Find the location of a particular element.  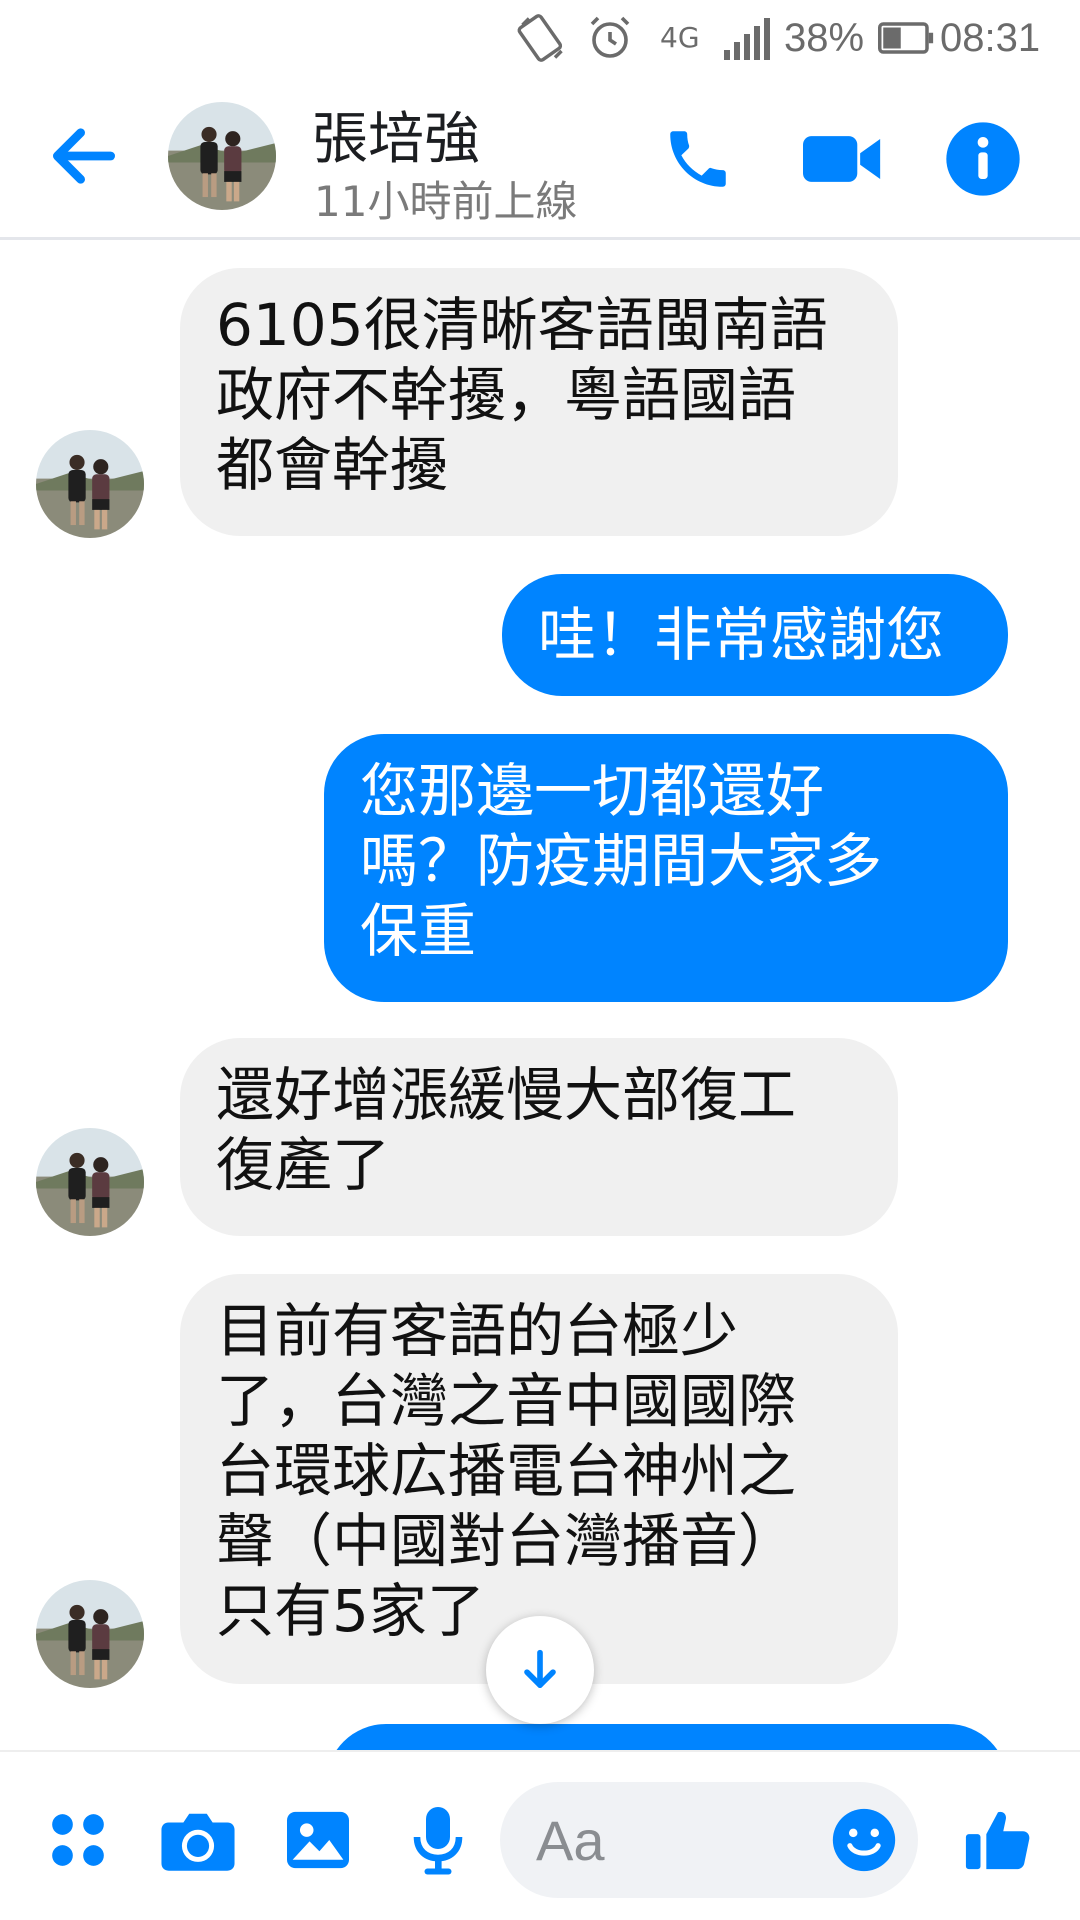

status-bar: 4G 38% 08:31 is located at coordinates (540, 38).